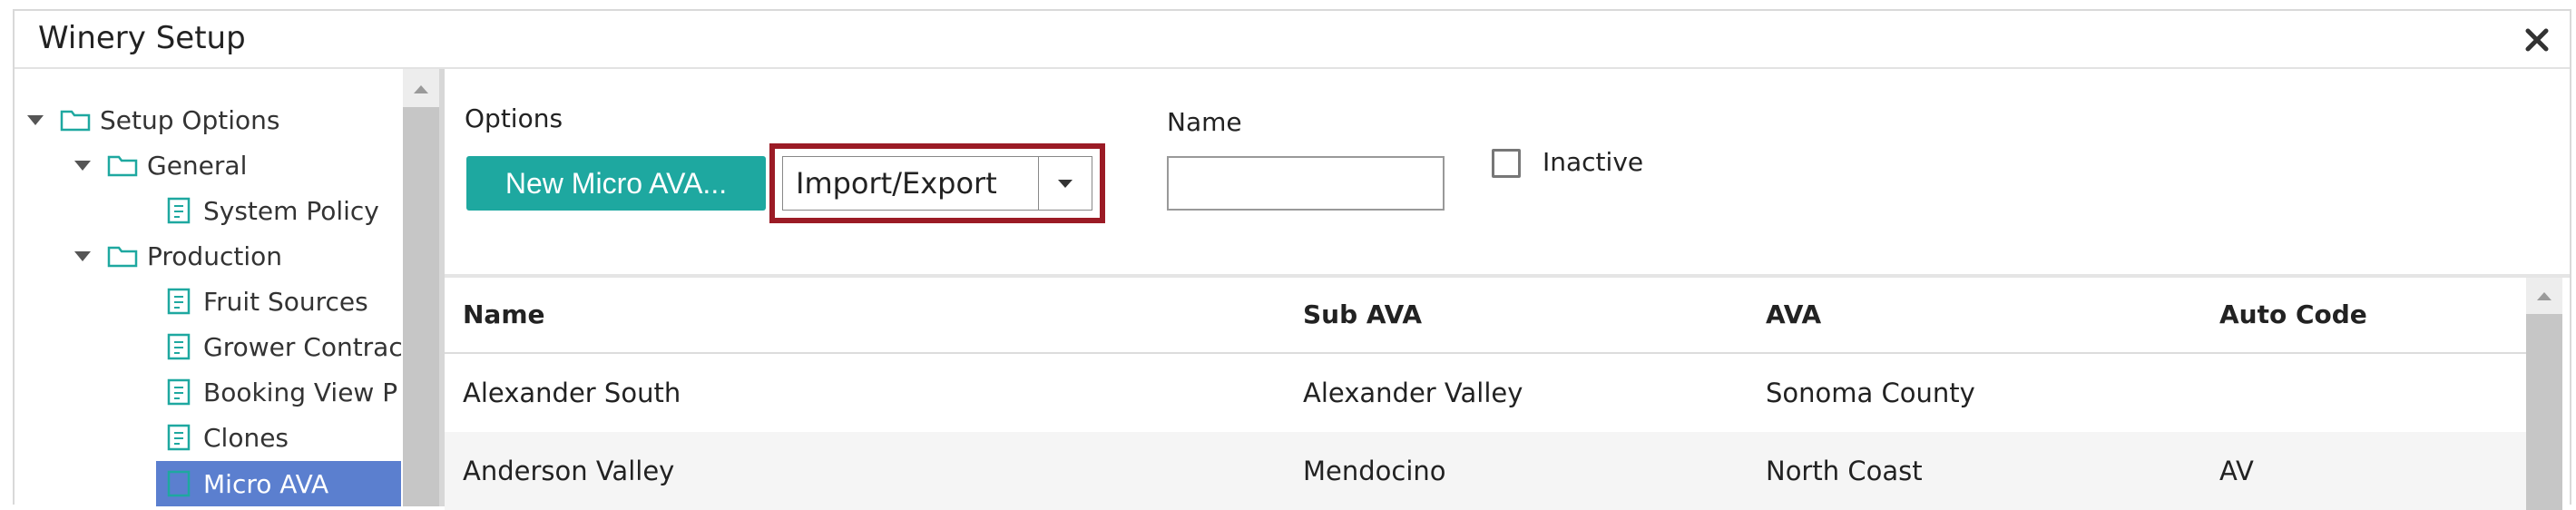 This screenshot has height=510, width=2576. I want to click on tree-item-micro-ava: Micro AVA, so click(278, 484).